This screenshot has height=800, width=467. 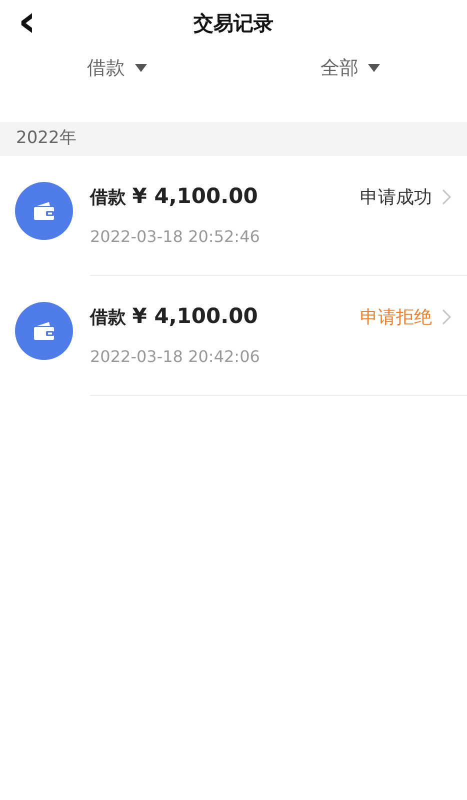 I want to click on record-time: 2022-03-18 20:52:46, so click(x=175, y=237).